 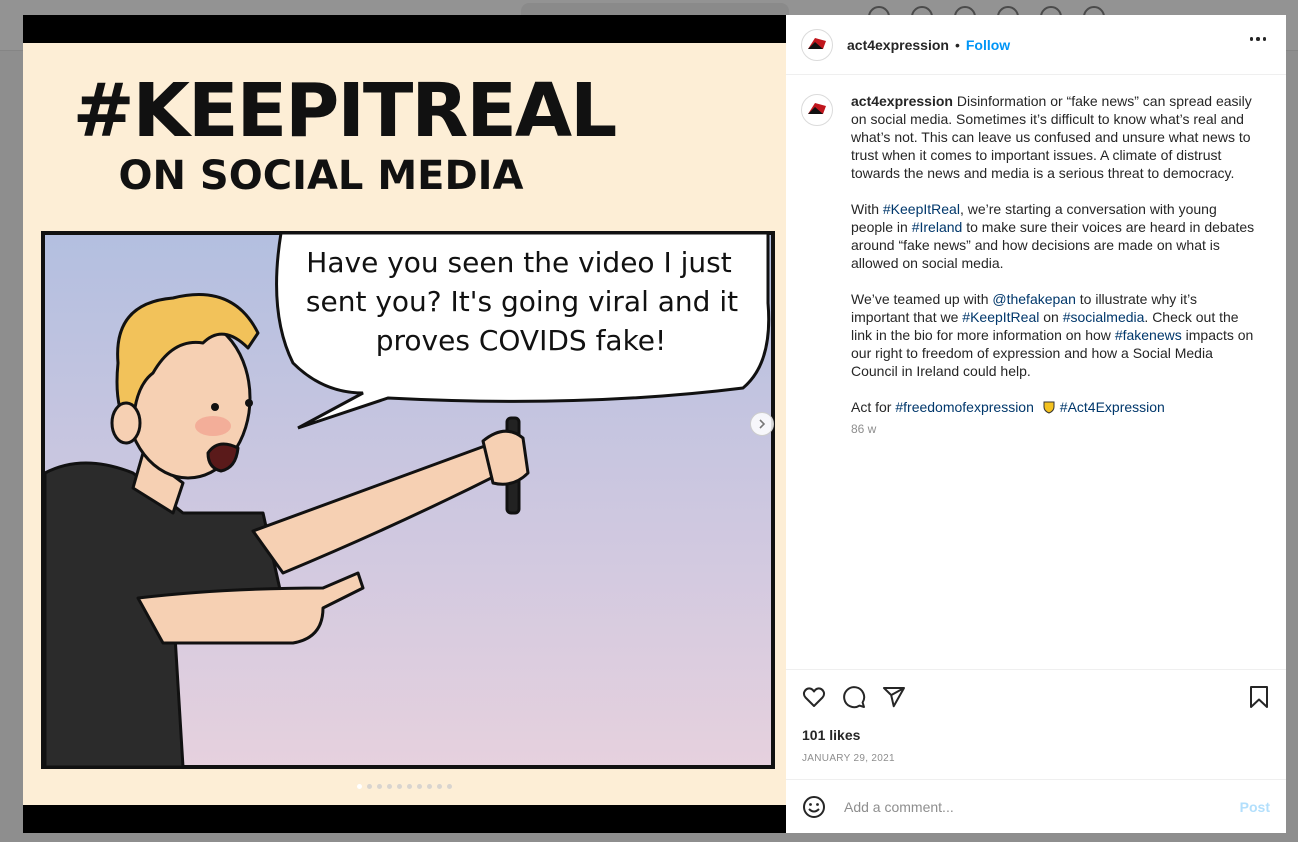 I want to click on more-icon, so click(x=1251, y=39).